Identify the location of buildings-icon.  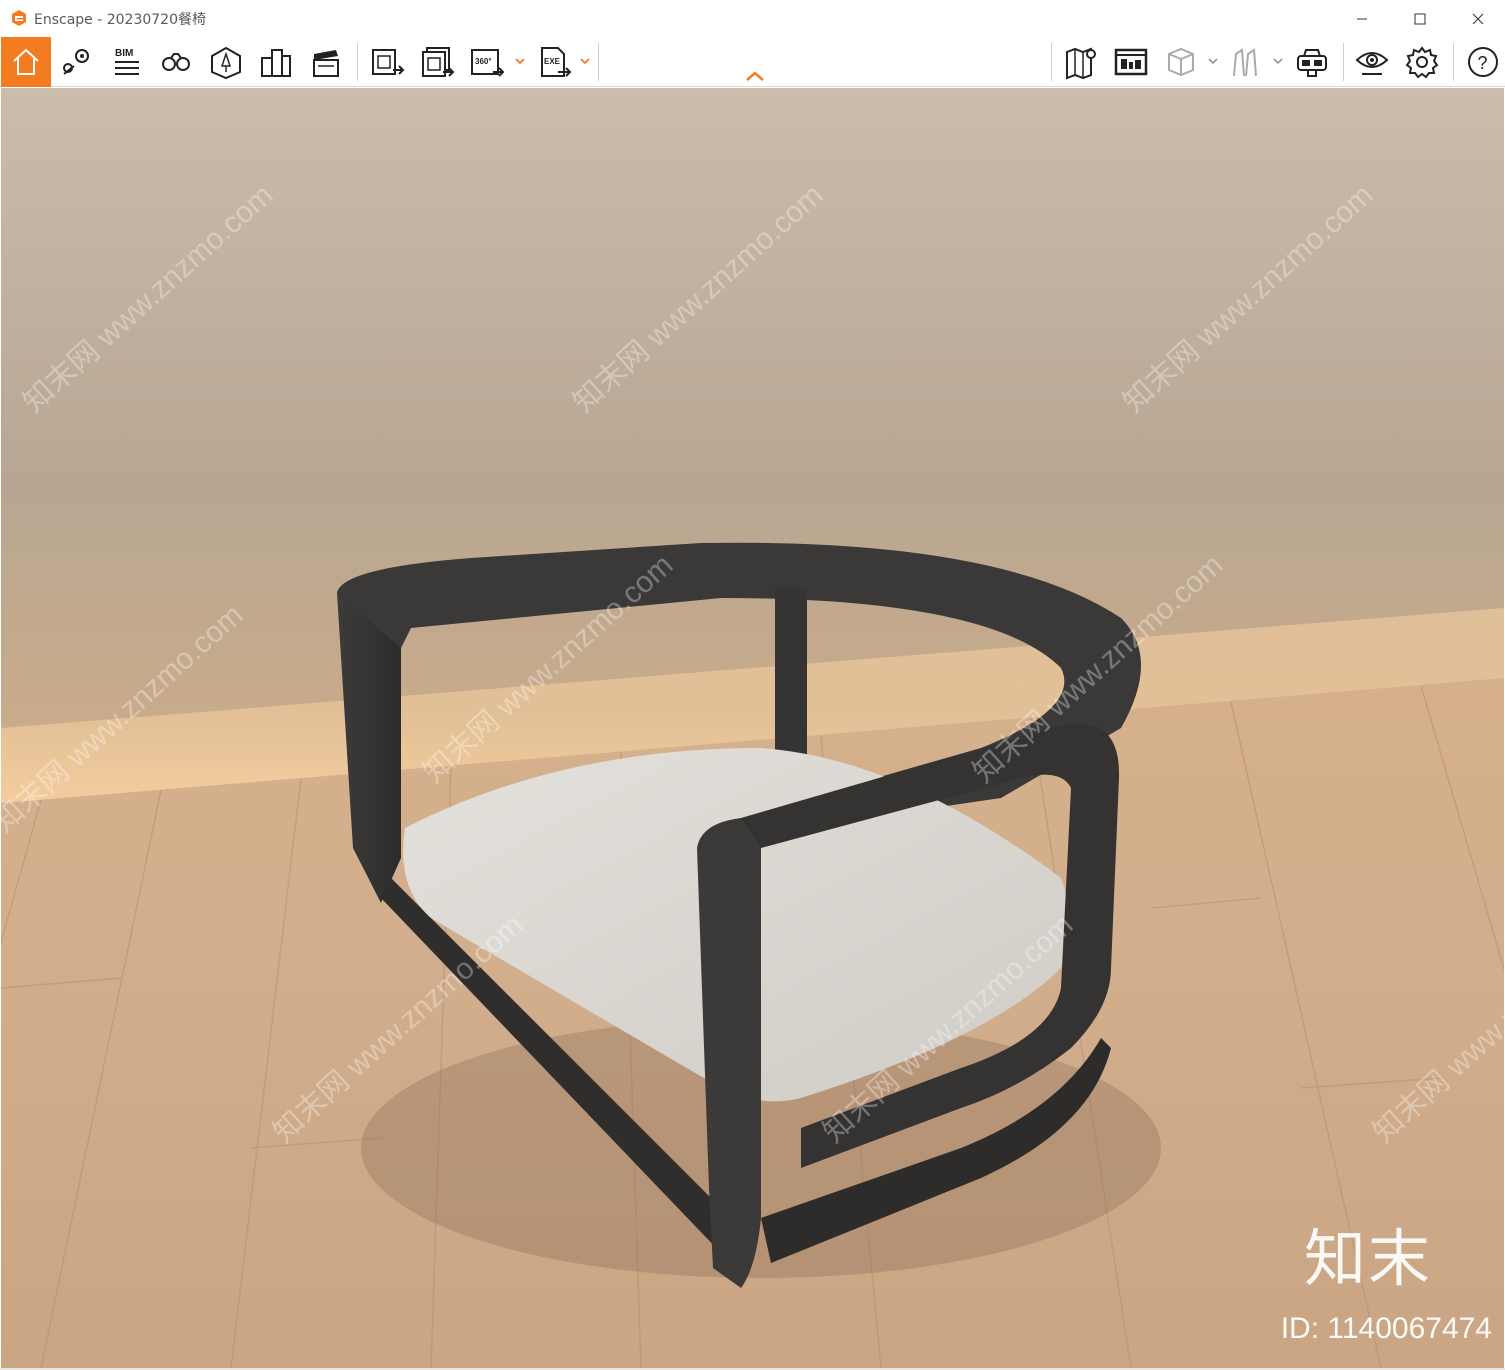
(276, 63).